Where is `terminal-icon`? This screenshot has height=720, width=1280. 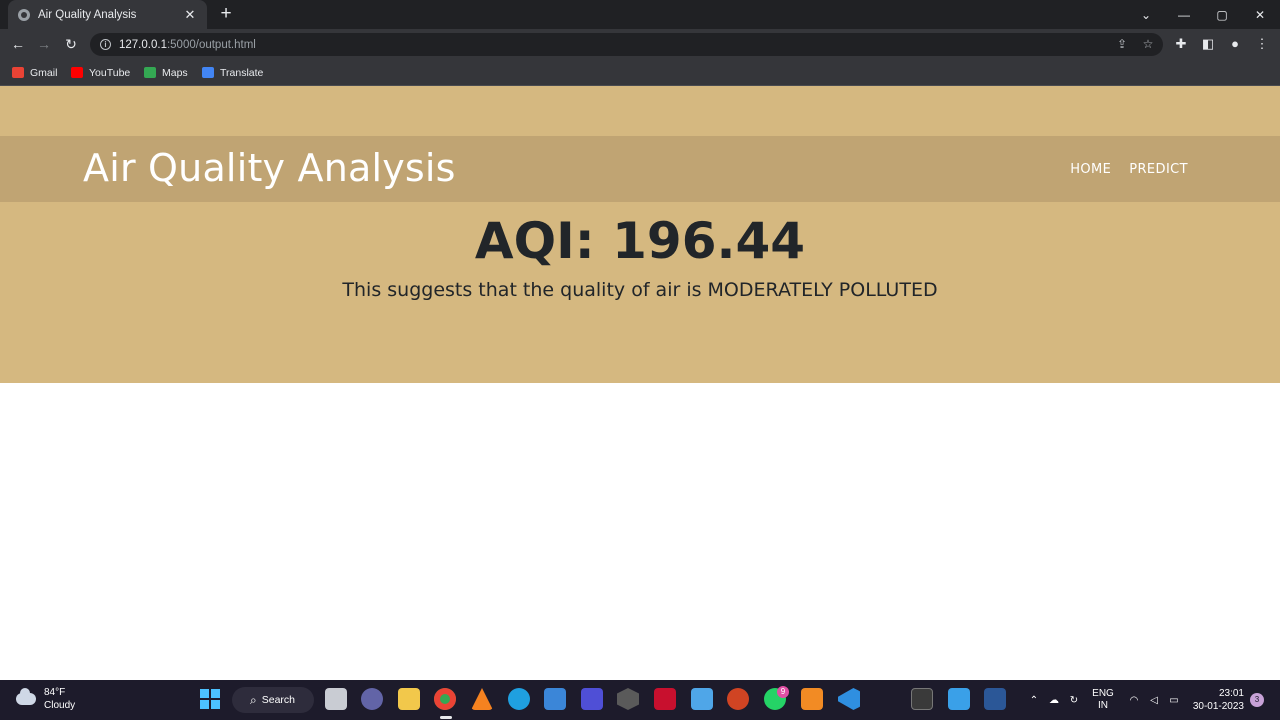
terminal-icon is located at coordinates (922, 699).